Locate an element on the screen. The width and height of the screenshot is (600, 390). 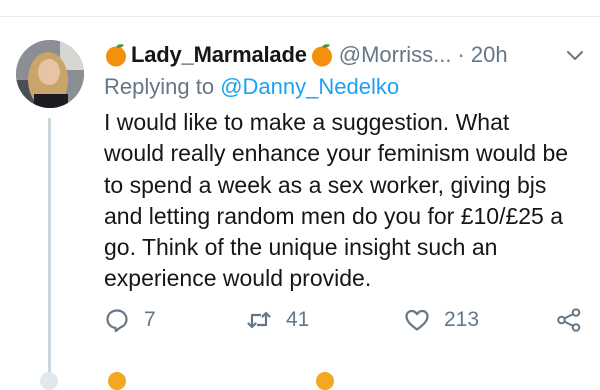
replying-to-label: Replying to is located at coordinates (162, 86).